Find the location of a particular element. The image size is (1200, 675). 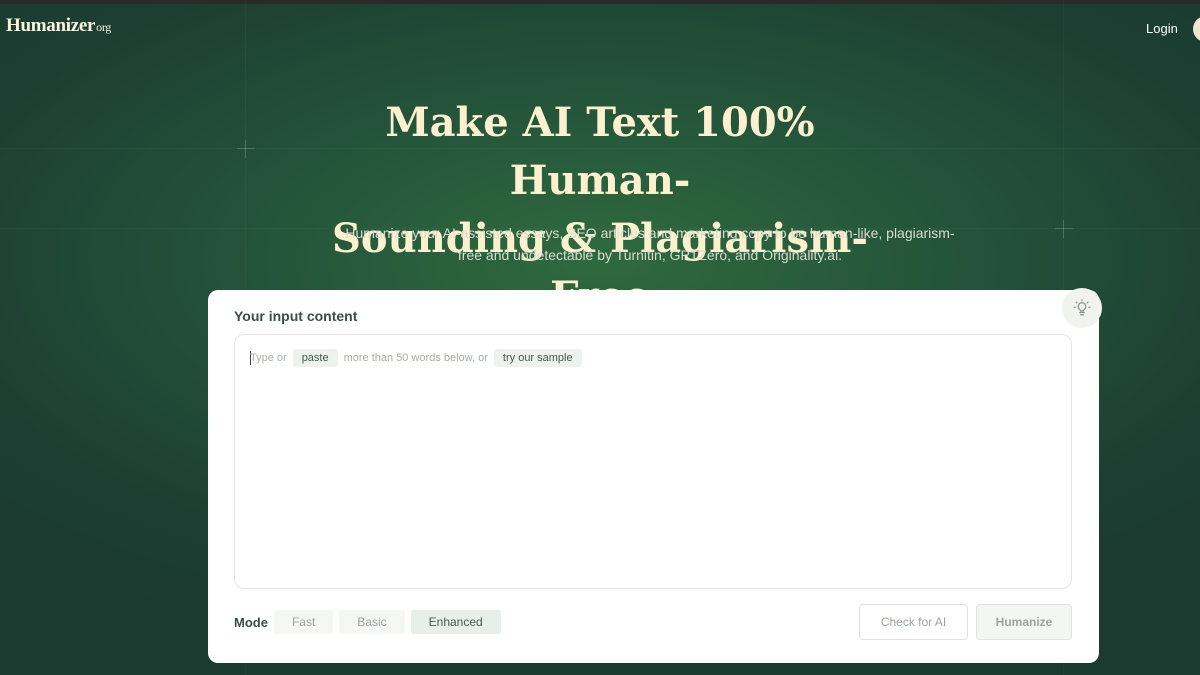

hint-prefix: Type or is located at coordinates (268, 358).